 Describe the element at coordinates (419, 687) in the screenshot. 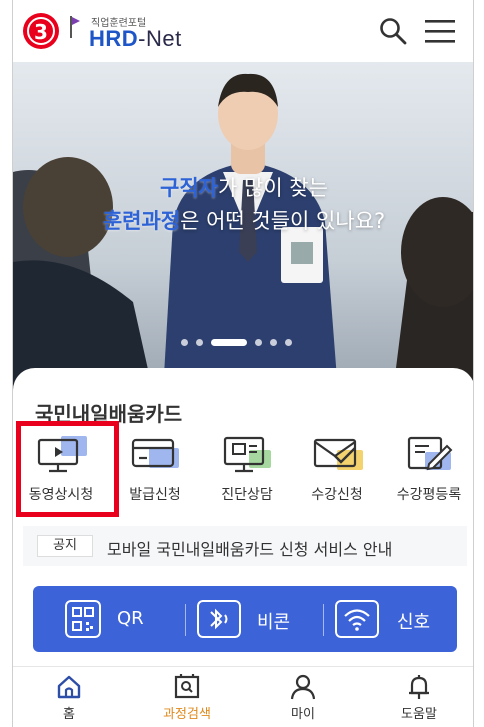

I see `bell-icon` at that location.